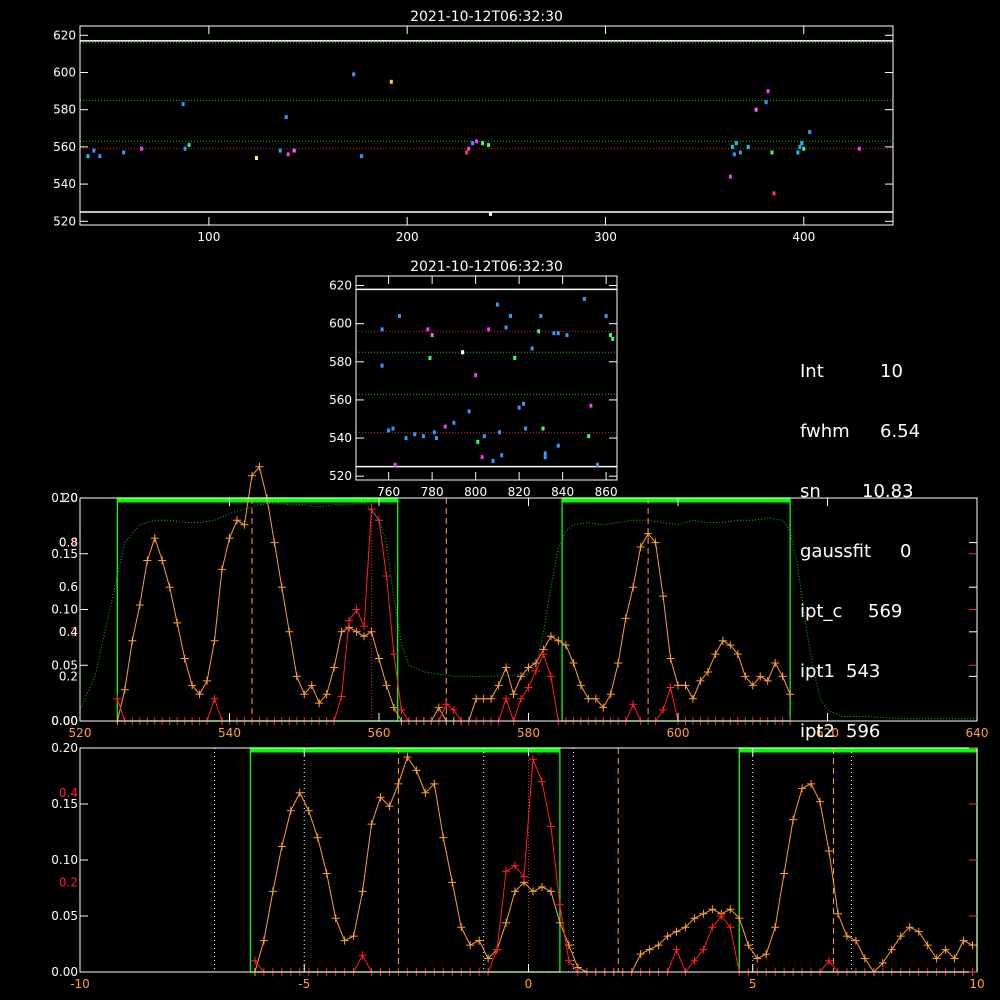 The image size is (1000, 1000). Describe the element at coordinates (817, 731) in the screenshot. I see `info-label: ipt2` at that location.